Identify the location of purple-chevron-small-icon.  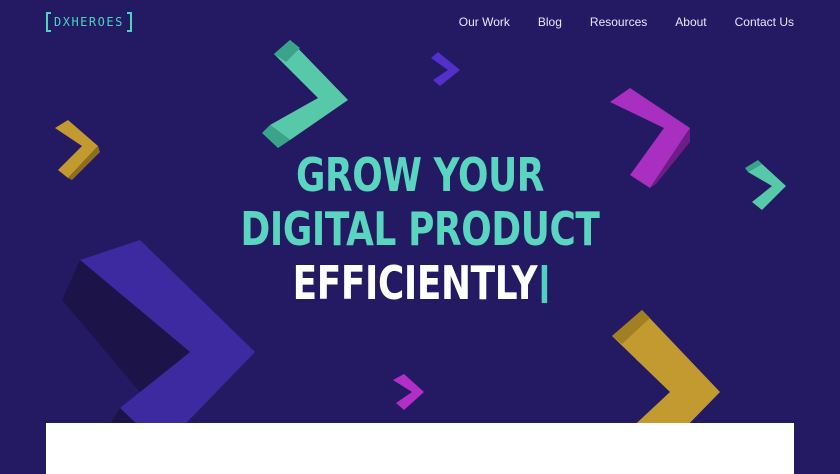
(445, 69).